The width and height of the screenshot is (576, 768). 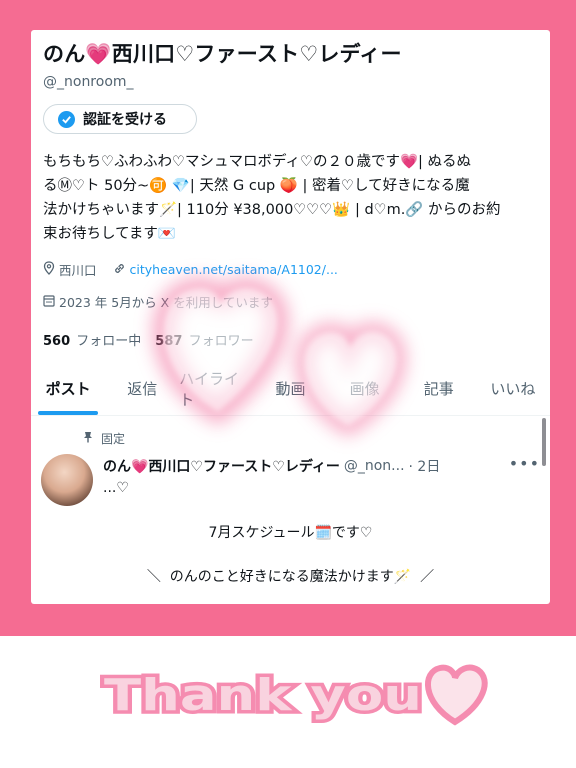 I want to click on post-text-line: 7月スケジュール🗓️です♡, so click(x=290, y=533).